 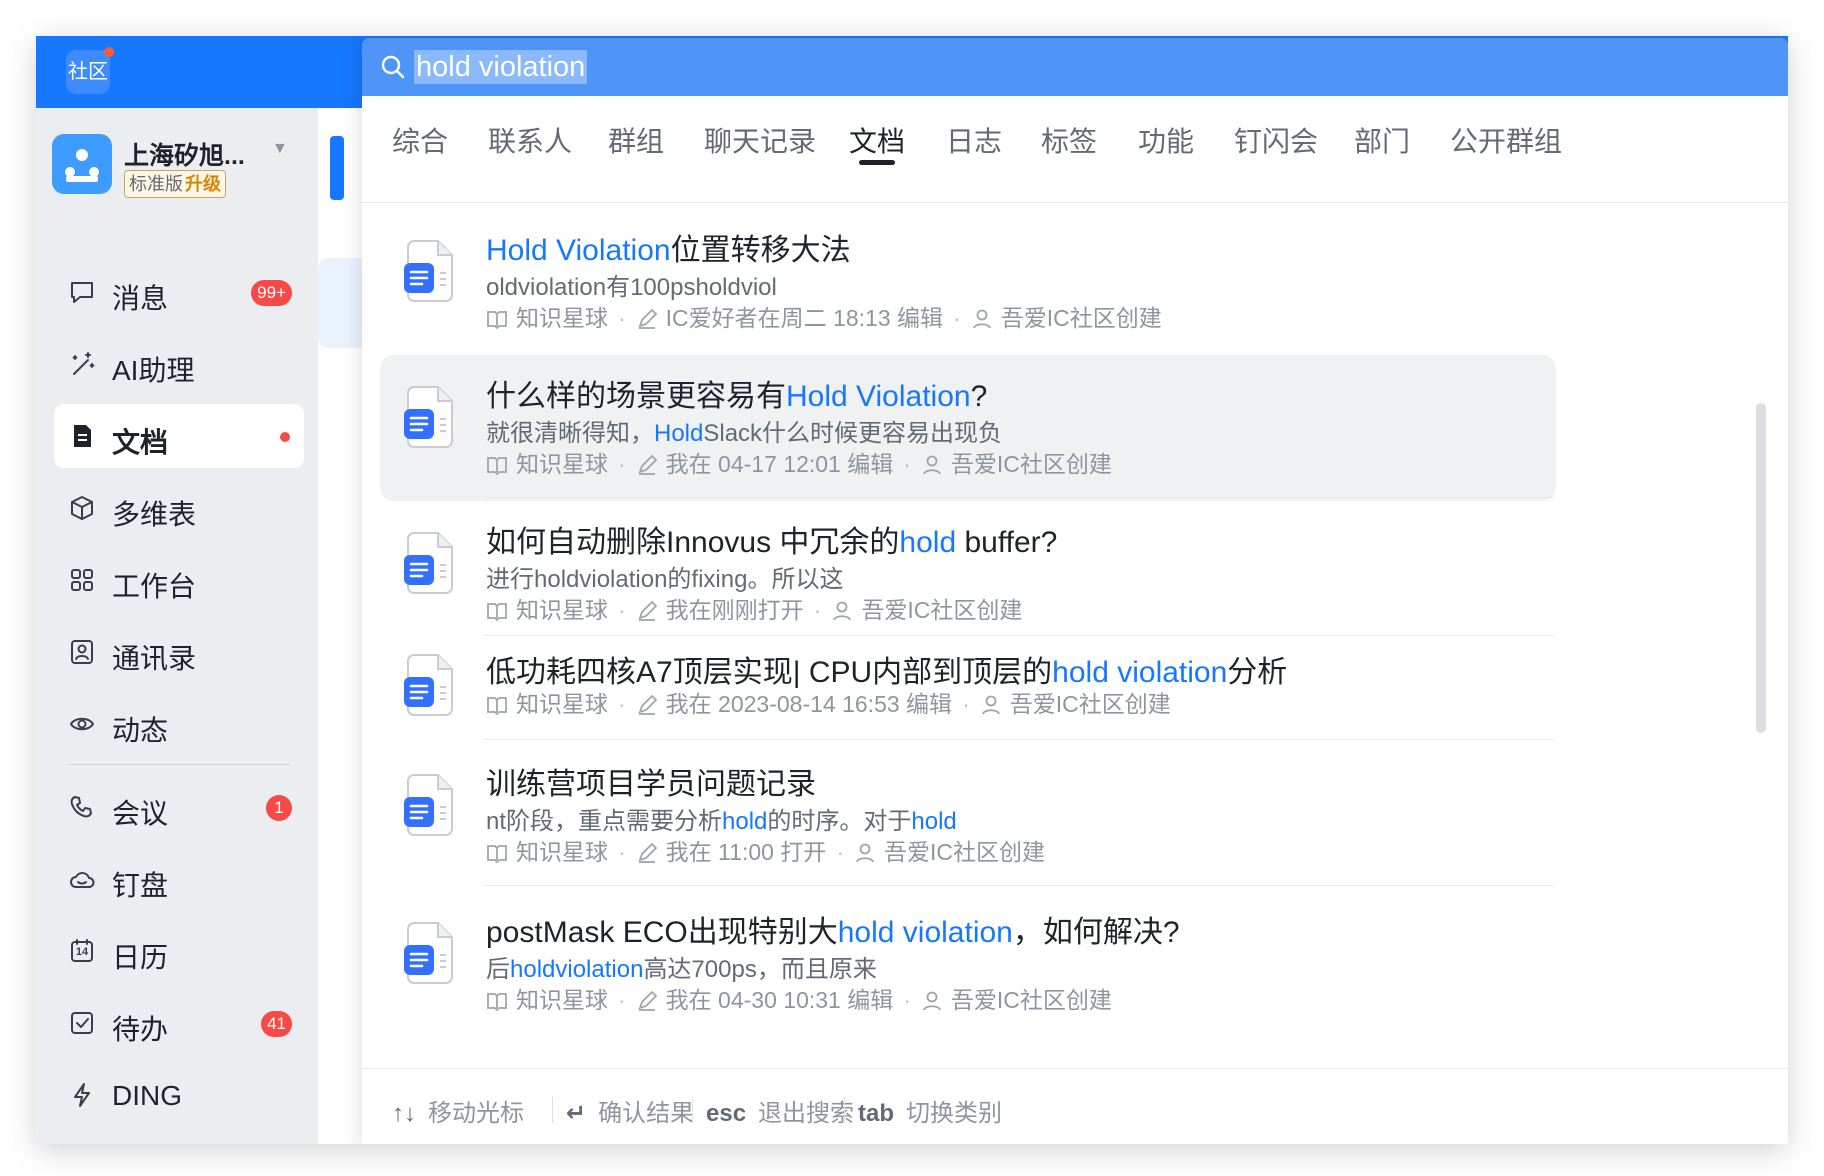 What do you see at coordinates (147, 1095) in the screenshot?
I see `sidebar-item-label: DING` at bounding box center [147, 1095].